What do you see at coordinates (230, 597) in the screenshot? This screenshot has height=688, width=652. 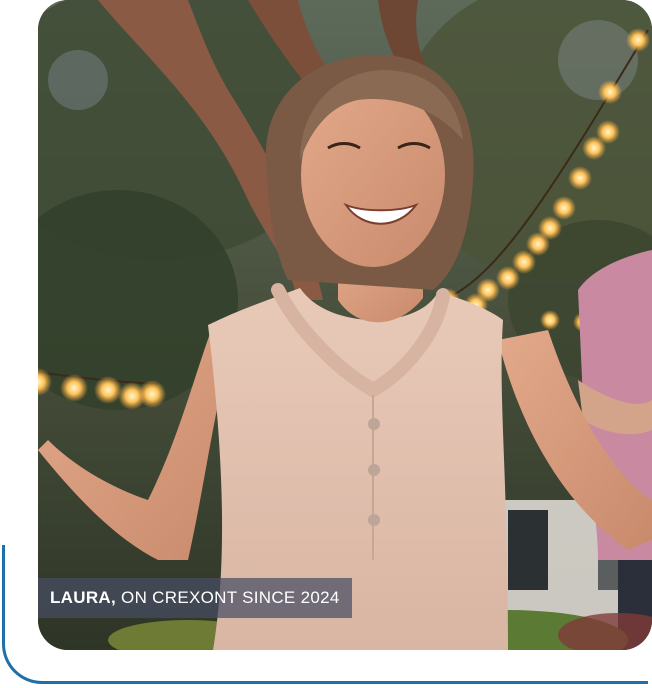 I see `caption-text: ON CREXONT SINCE 2024` at bounding box center [230, 597].